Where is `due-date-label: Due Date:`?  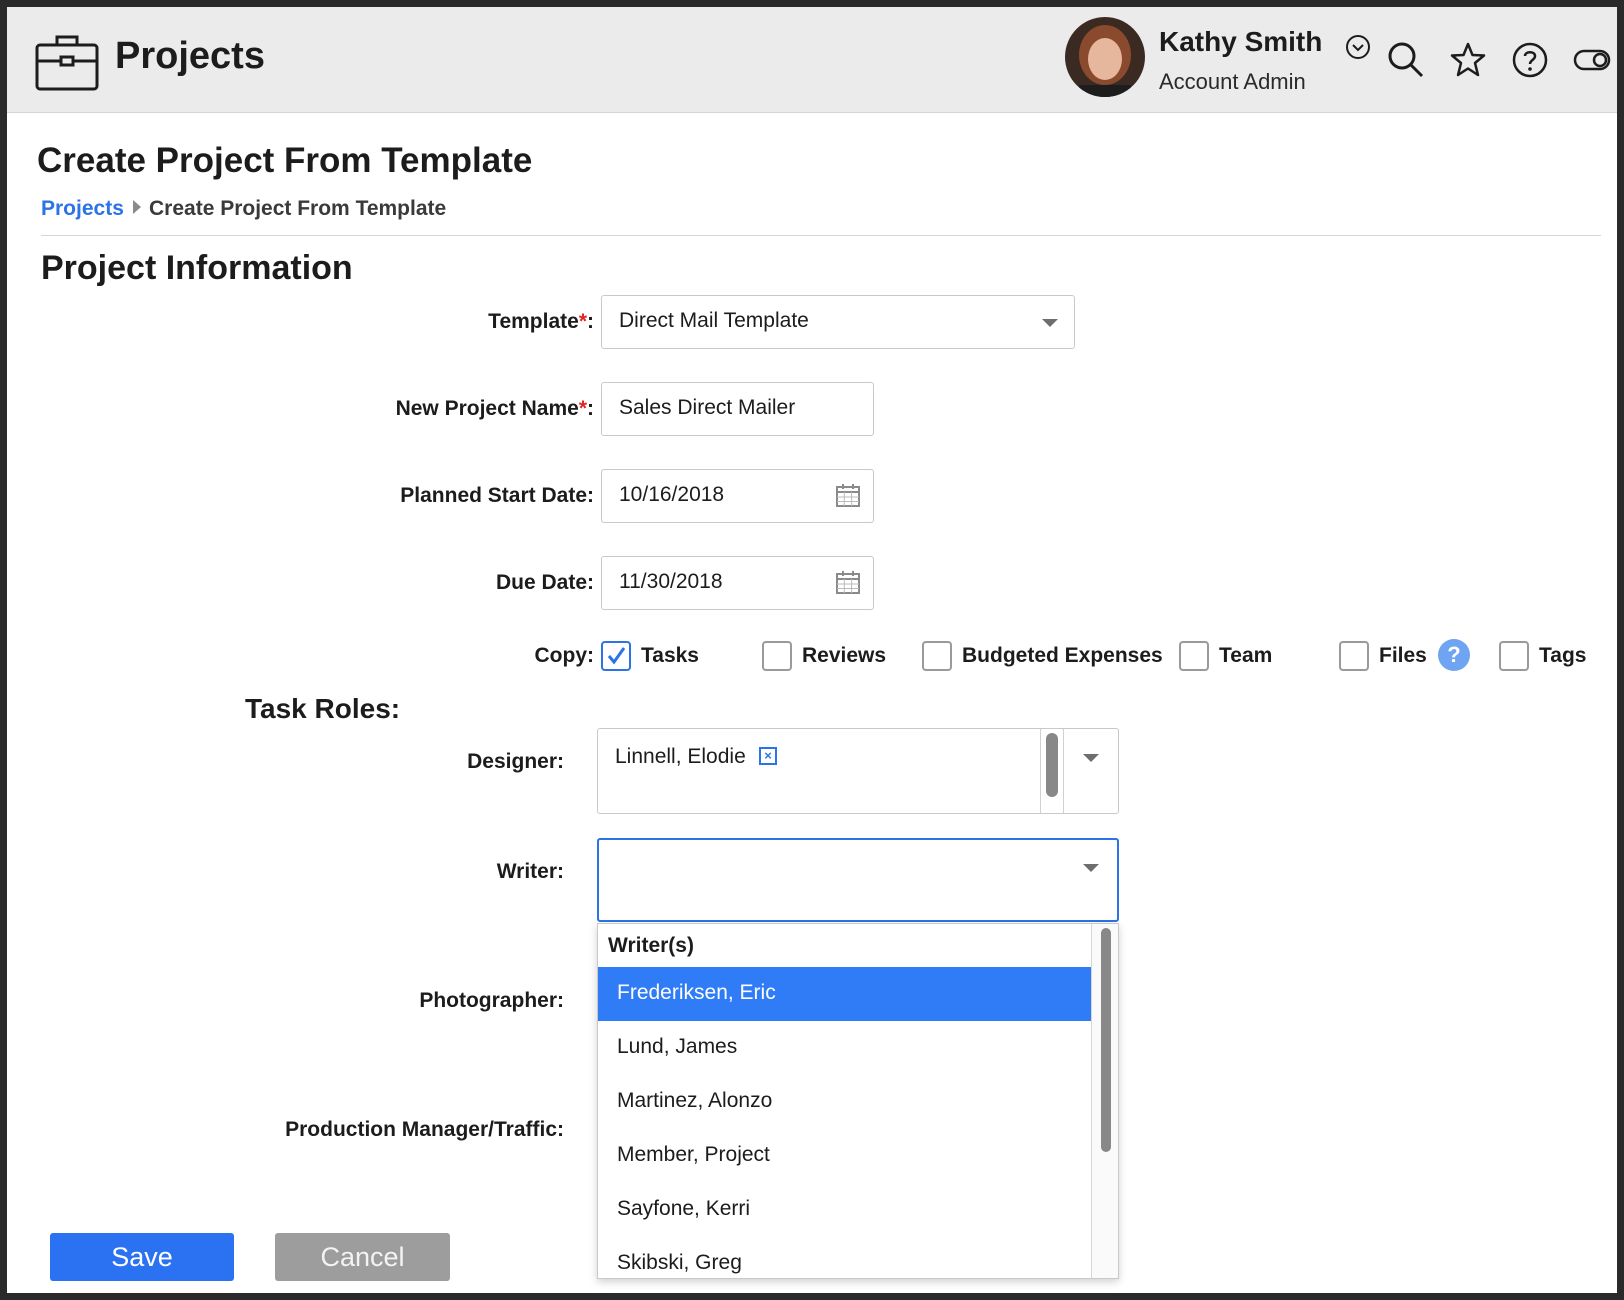 due-date-label: Due Date: is located at coordinates (544, 582).